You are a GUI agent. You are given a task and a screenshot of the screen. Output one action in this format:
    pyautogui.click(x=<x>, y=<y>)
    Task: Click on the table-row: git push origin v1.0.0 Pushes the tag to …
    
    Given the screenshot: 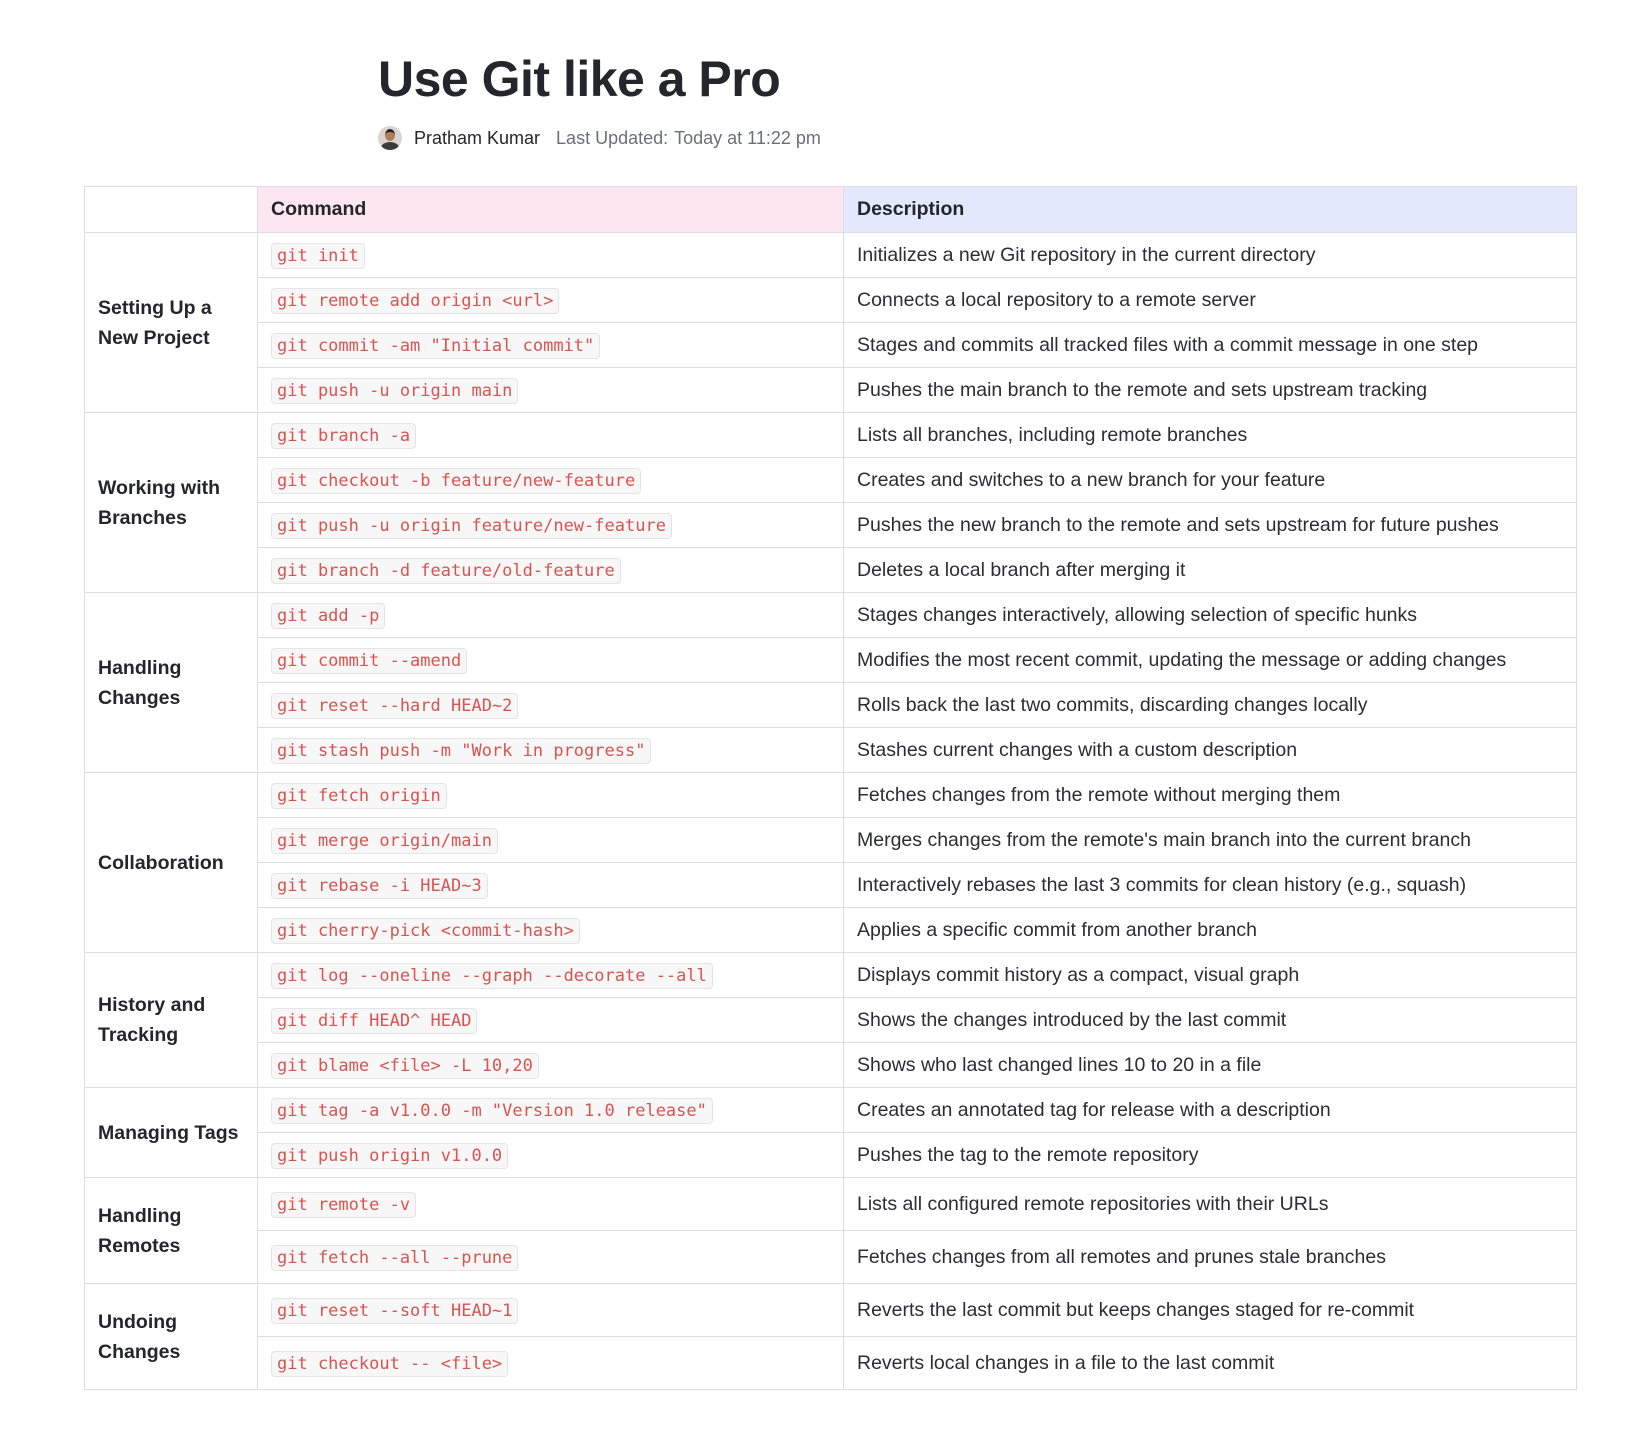 What is the action you would take?
    pyautogui.click(x=831, y=1155)
    